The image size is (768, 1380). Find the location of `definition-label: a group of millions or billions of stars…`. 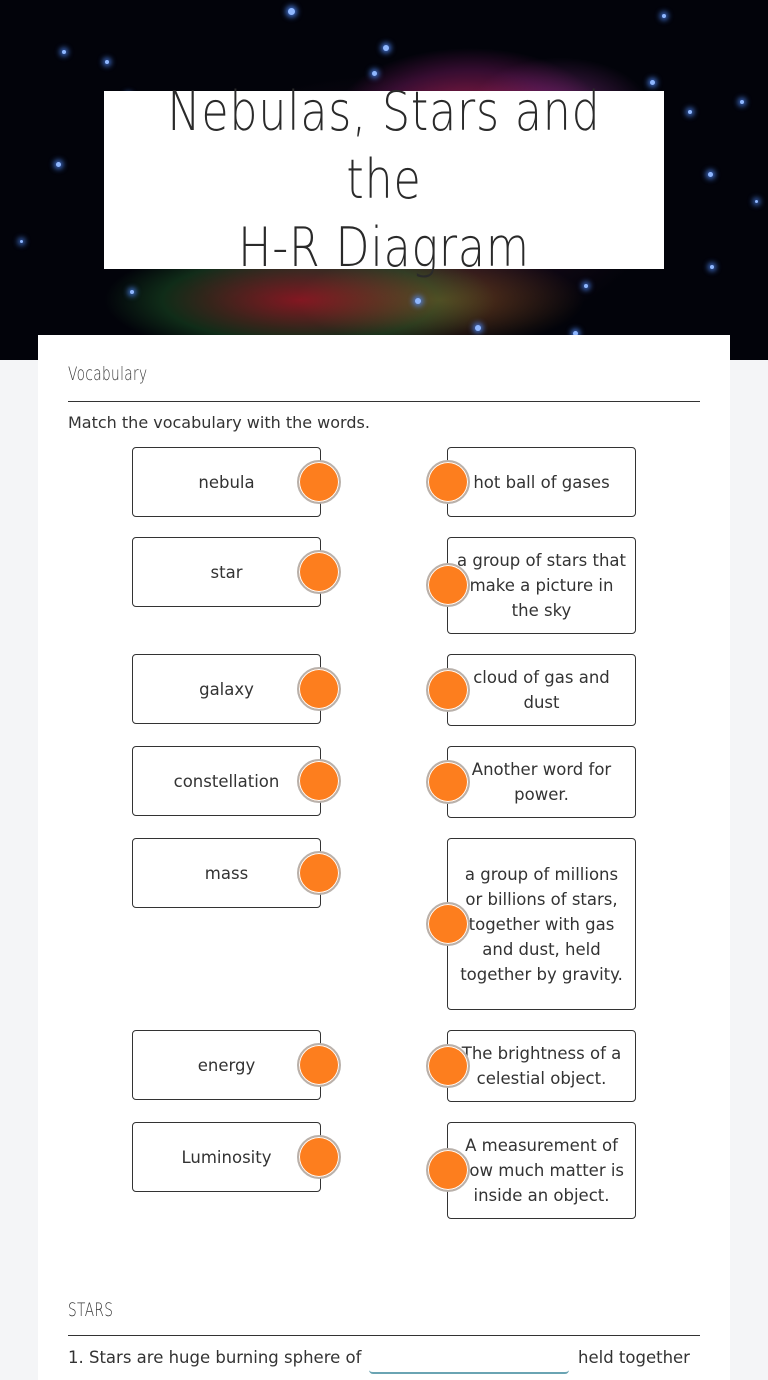

definition-label: a group of millions or billions of stars… is located at coordinates (541, 924).